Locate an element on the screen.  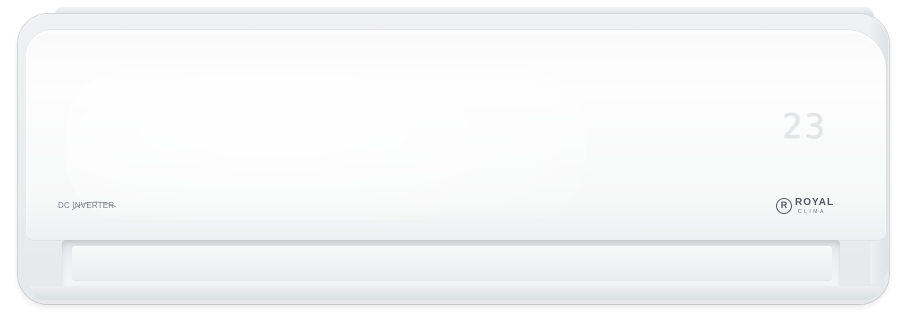
louver-flap is located at coordinates (452, 263).